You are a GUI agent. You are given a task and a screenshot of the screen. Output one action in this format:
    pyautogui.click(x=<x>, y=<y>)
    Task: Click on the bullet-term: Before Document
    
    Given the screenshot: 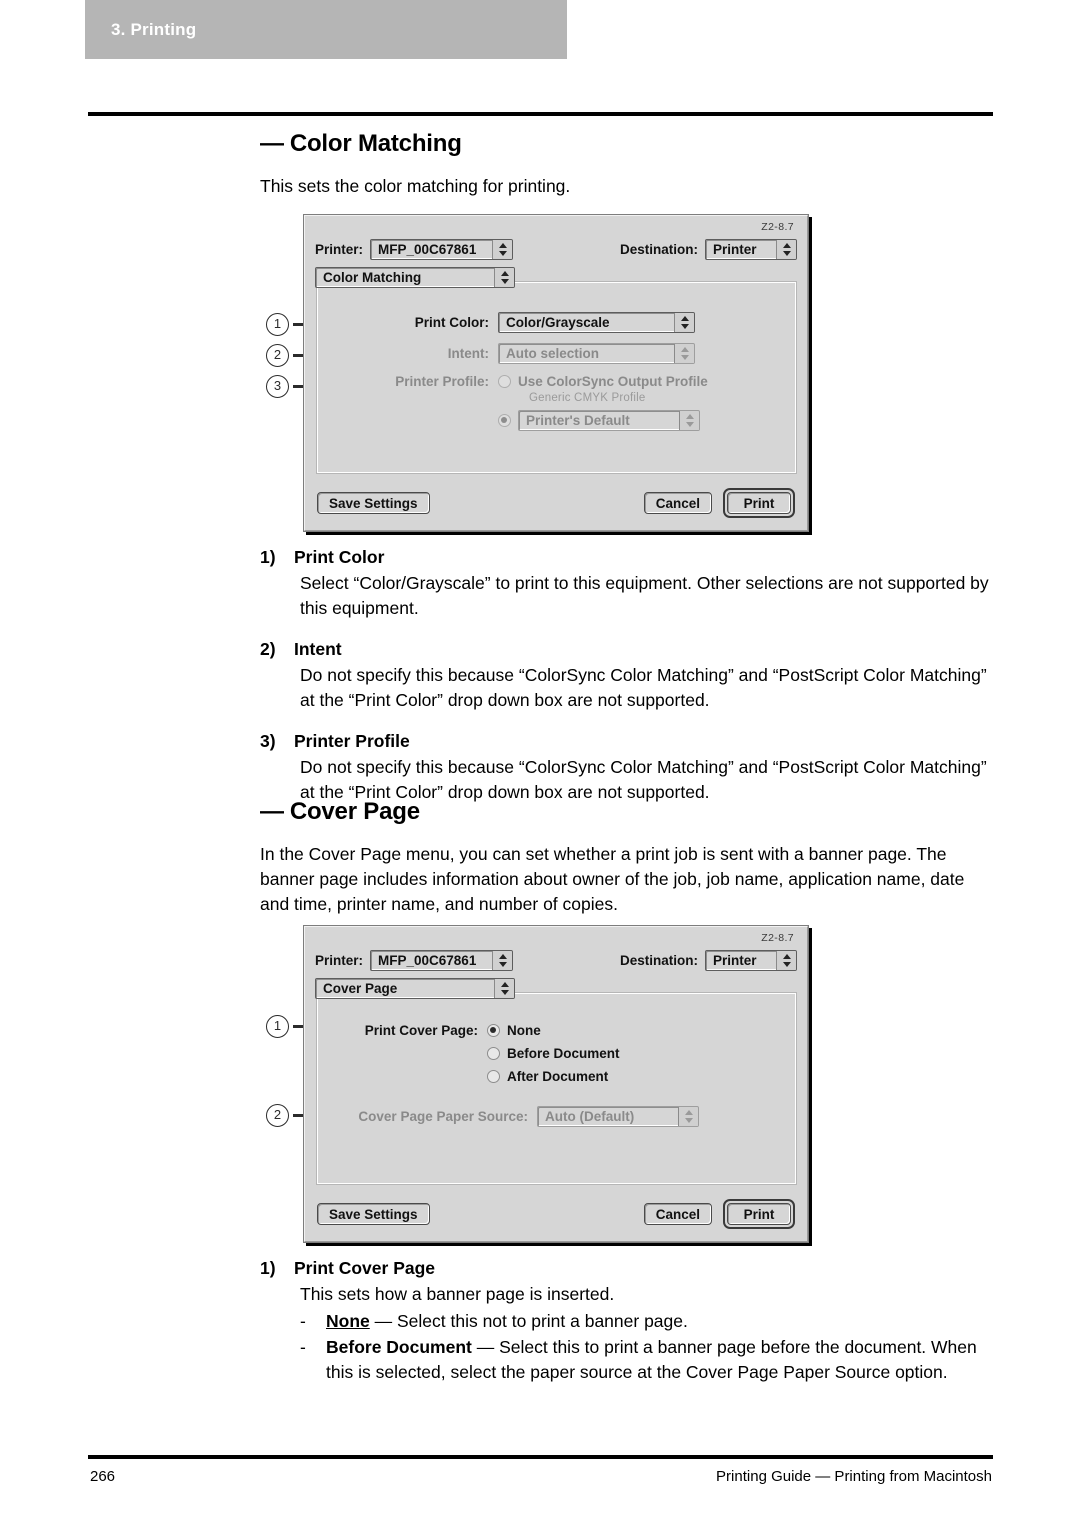 What is the action you would take?
    pyautogui.click(x=399, y=1347)
    